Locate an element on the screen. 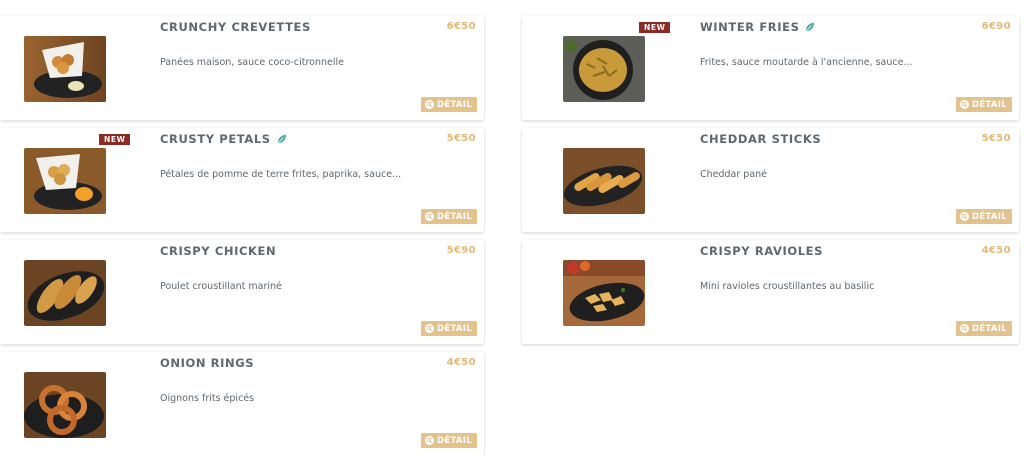  item-price: 5€90 is located at coordinates (461, 250).